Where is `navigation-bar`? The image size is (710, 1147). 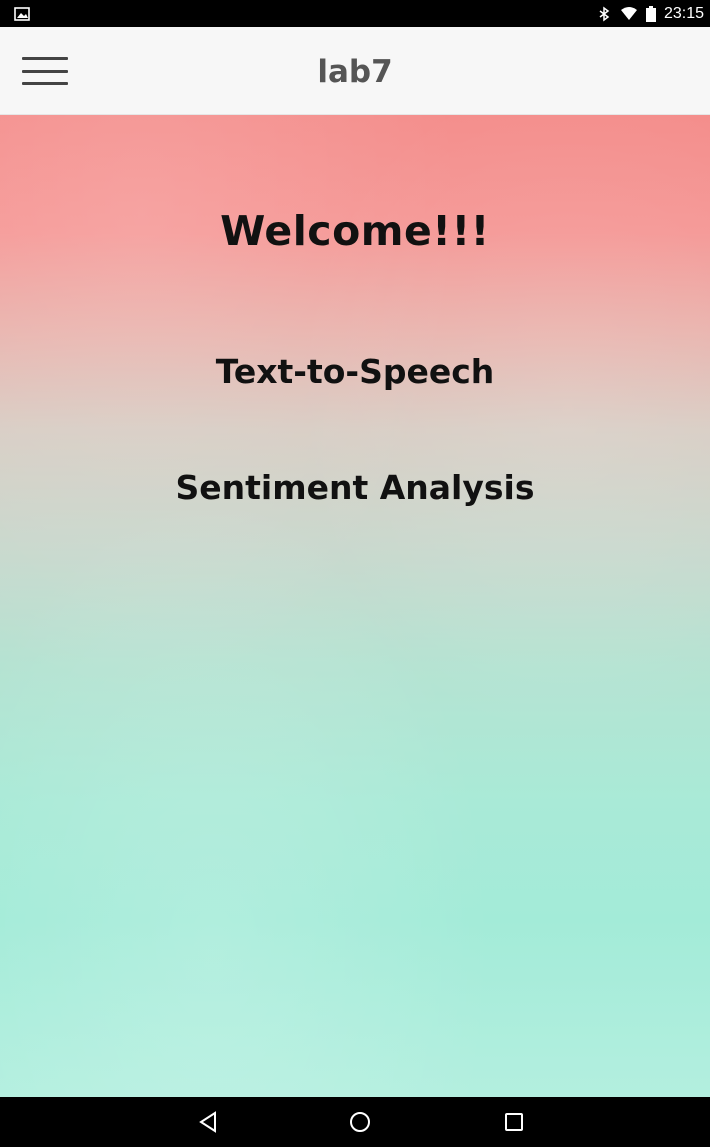
navigation-bar is located at coordinates (355, 1122).